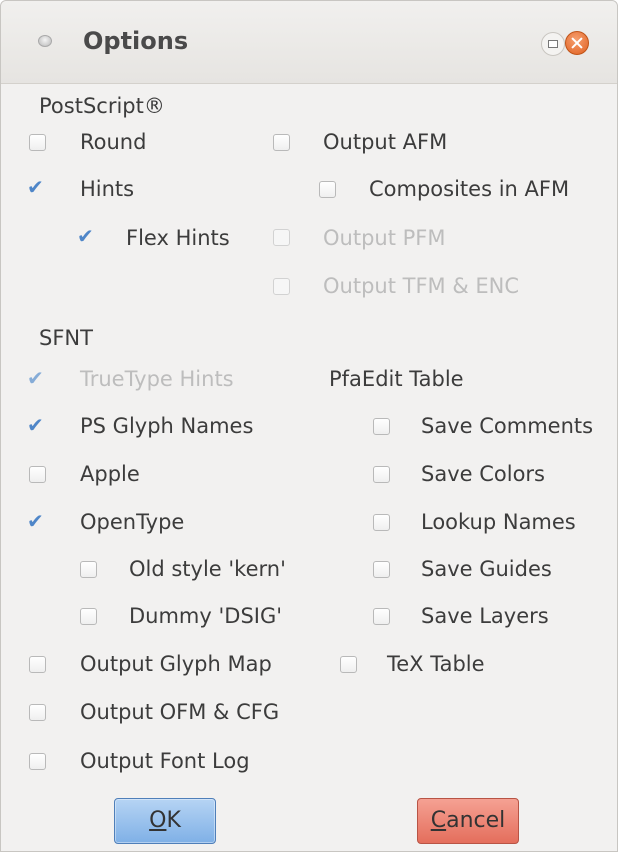 The image size is (618, 852). I want to click on old-style-kern-checkbox, so click(88, 569).